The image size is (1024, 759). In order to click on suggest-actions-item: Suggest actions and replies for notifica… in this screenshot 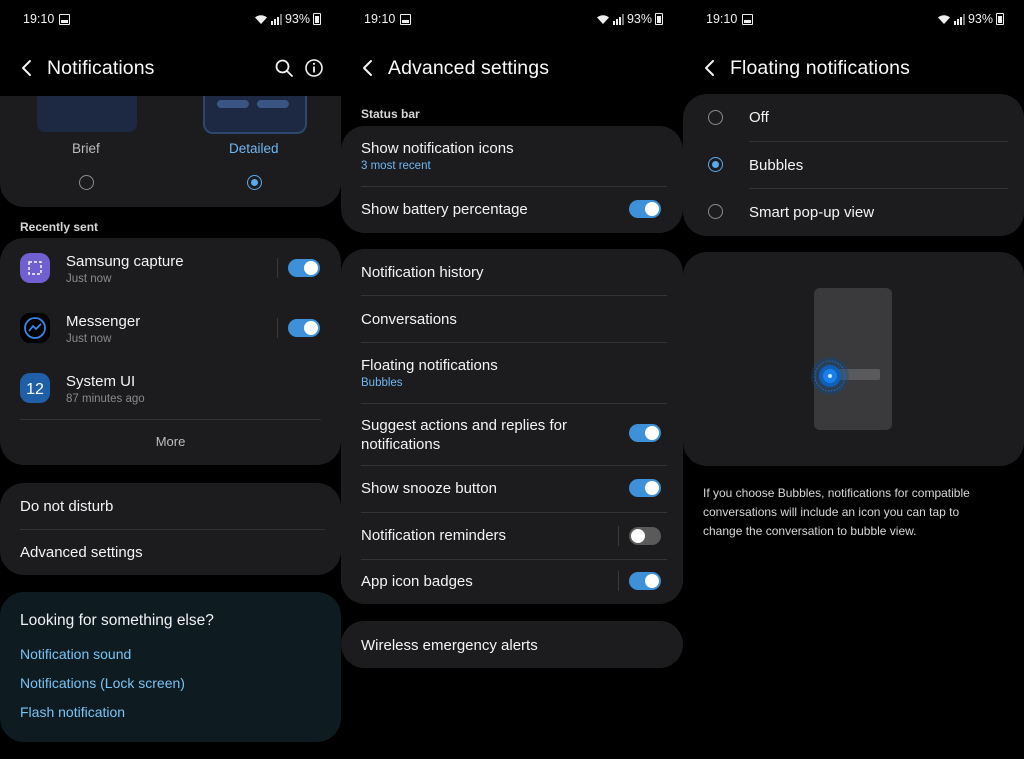, I will do `click(512, 434)`.